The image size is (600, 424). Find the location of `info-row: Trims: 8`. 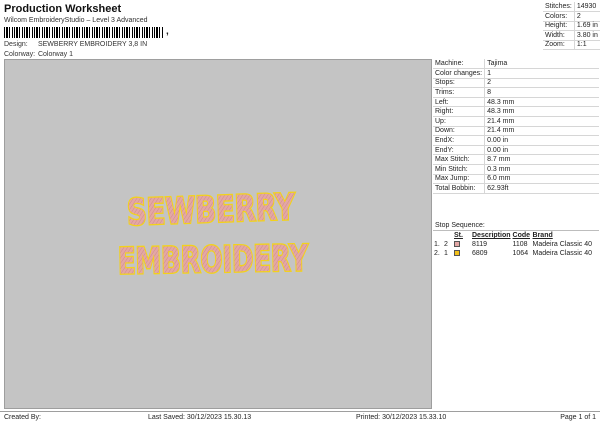

info-row: Trims: 8 is located at coordinates (516, 92).